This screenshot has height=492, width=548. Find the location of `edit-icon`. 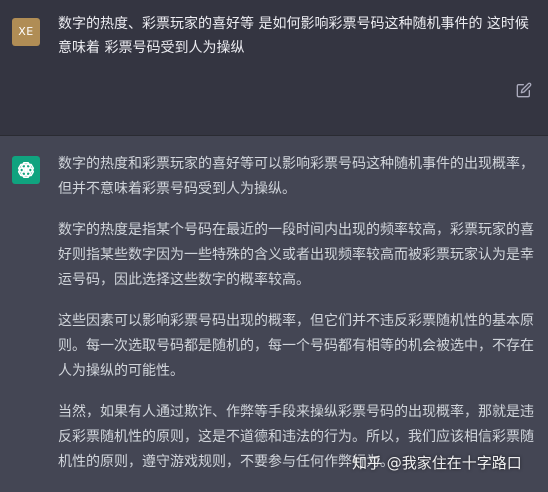

edit-icon is located at coordinates (524, 90).